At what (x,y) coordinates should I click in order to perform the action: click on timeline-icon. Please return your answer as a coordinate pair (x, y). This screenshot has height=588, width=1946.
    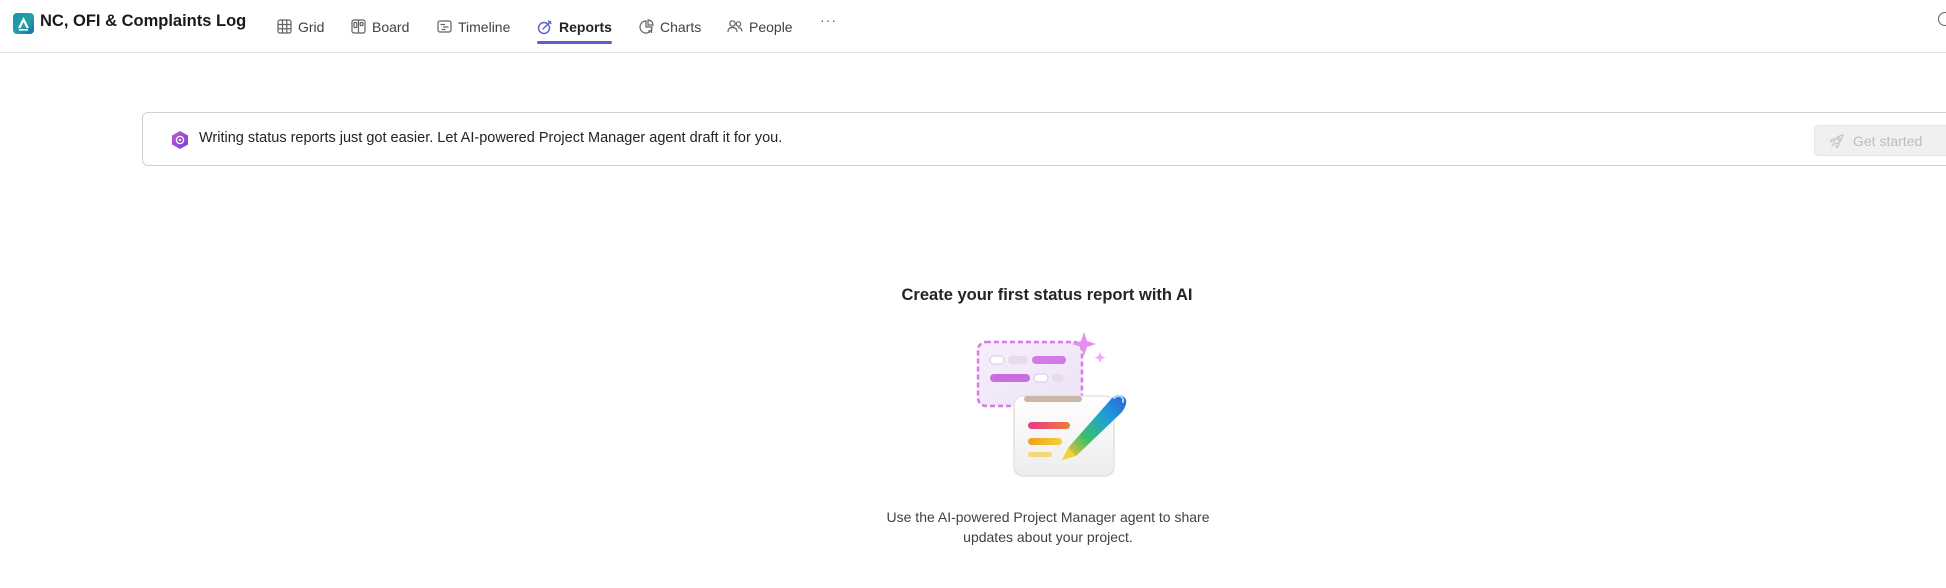
    Looking at the image, I should click on (444, 27).